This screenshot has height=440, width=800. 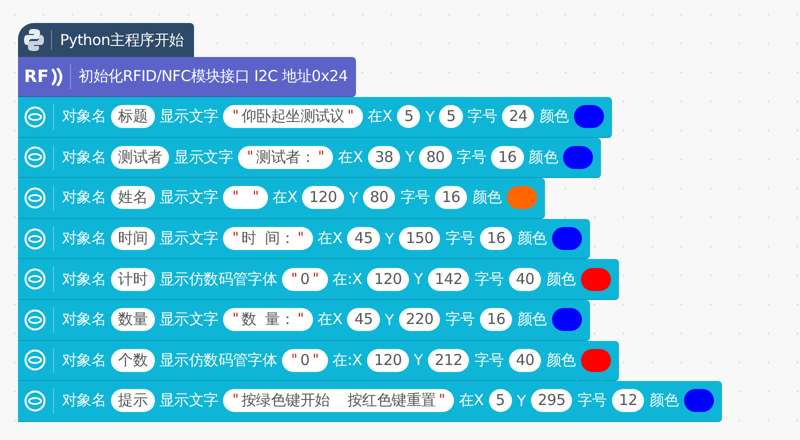 What do you see at coordinates (449, 360) in the screenshot?
I see `number-field: 212` at bounding box center [449, 360].